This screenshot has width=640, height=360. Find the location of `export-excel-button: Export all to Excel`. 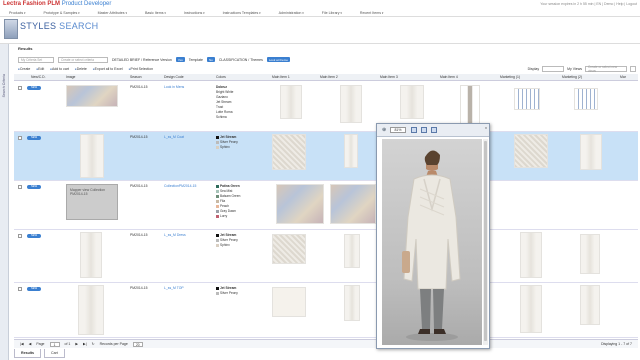

export-excel-button: Export all to Excel is located at coordinates (108, 69).